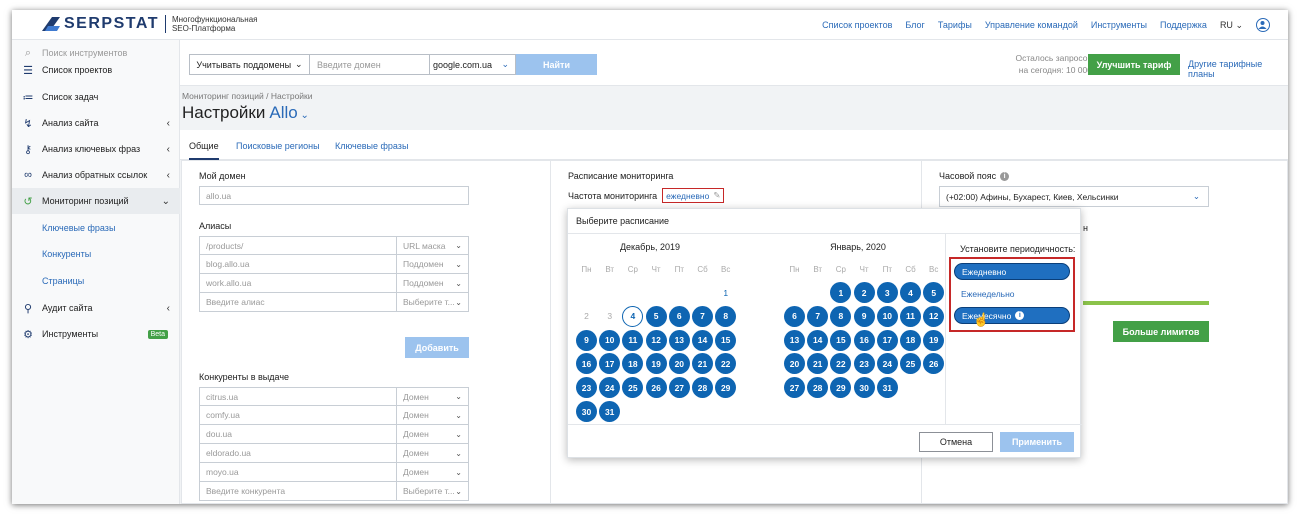 Image resolution: width=1300 pixels, height=517 pixels. Describe the element at coordinates (278, 146) in the screenshot. I see `tab-search-regions: Поисковые регионы` at that location.